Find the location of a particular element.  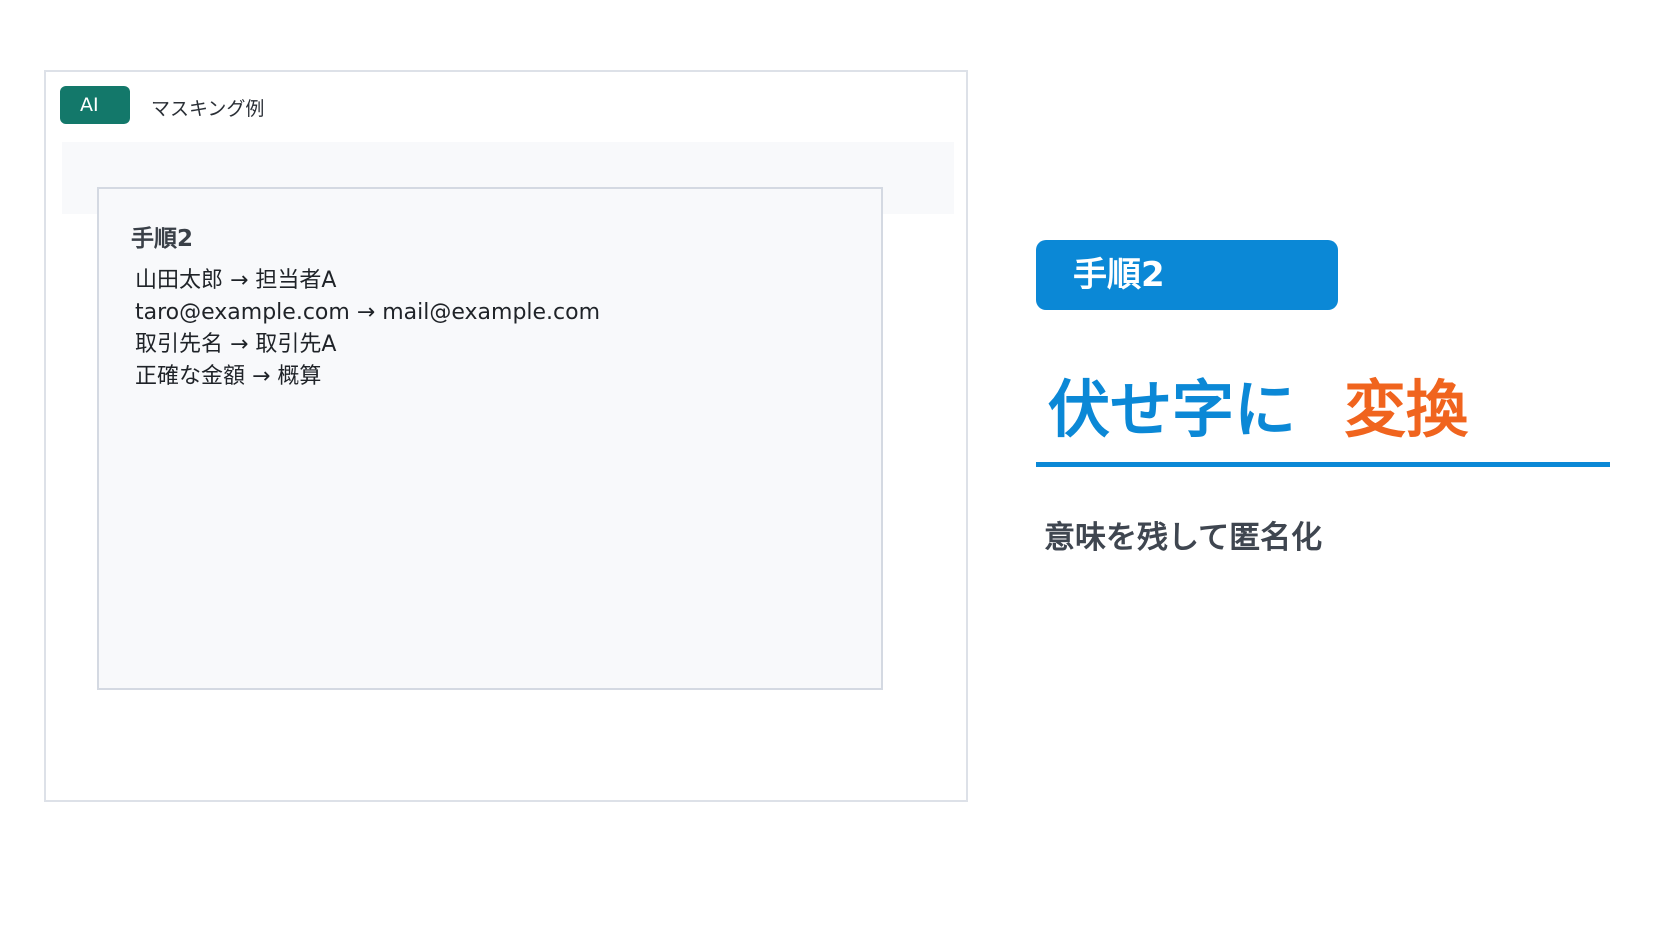

masking-line-email: taro@example.com → mail@example.com is located at coordinates (368, 312).